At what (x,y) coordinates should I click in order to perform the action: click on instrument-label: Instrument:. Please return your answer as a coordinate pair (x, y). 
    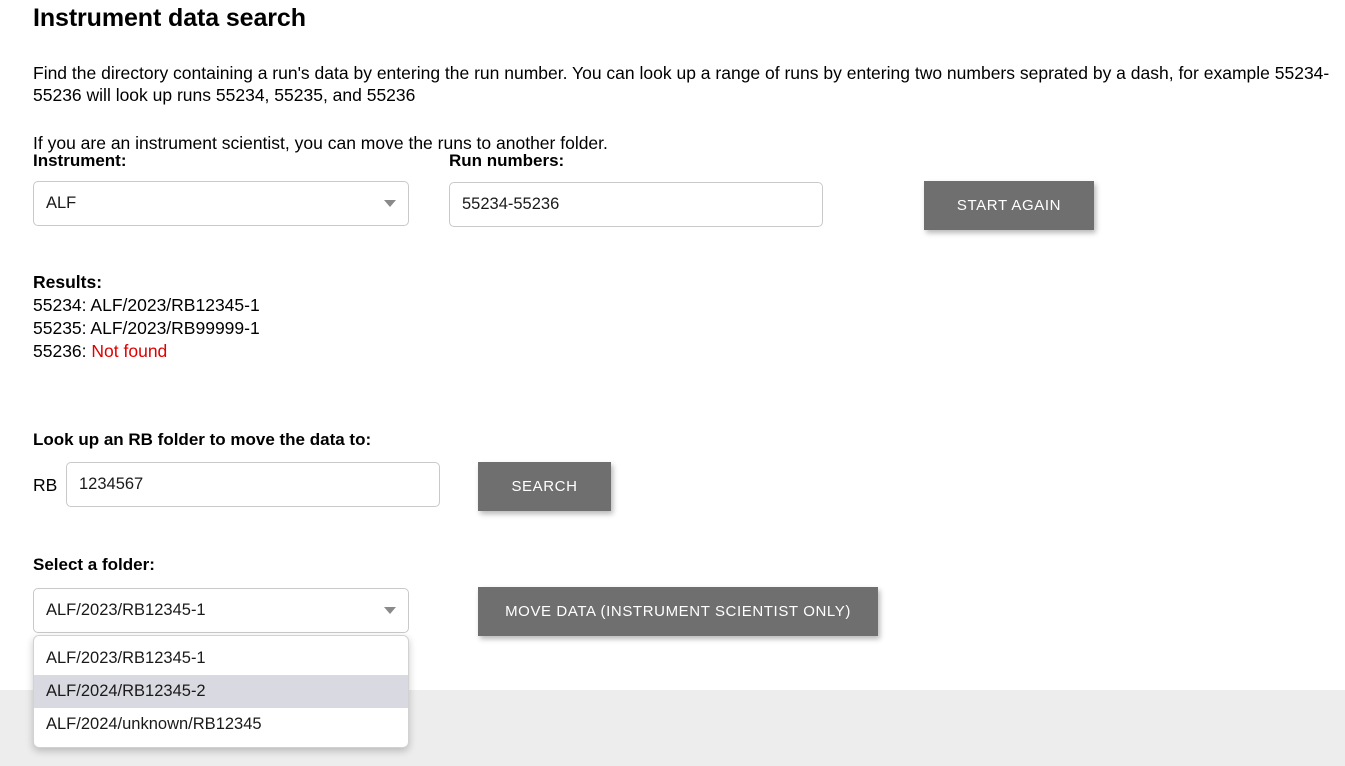
    Looking at the image, I should click on (80, 160).